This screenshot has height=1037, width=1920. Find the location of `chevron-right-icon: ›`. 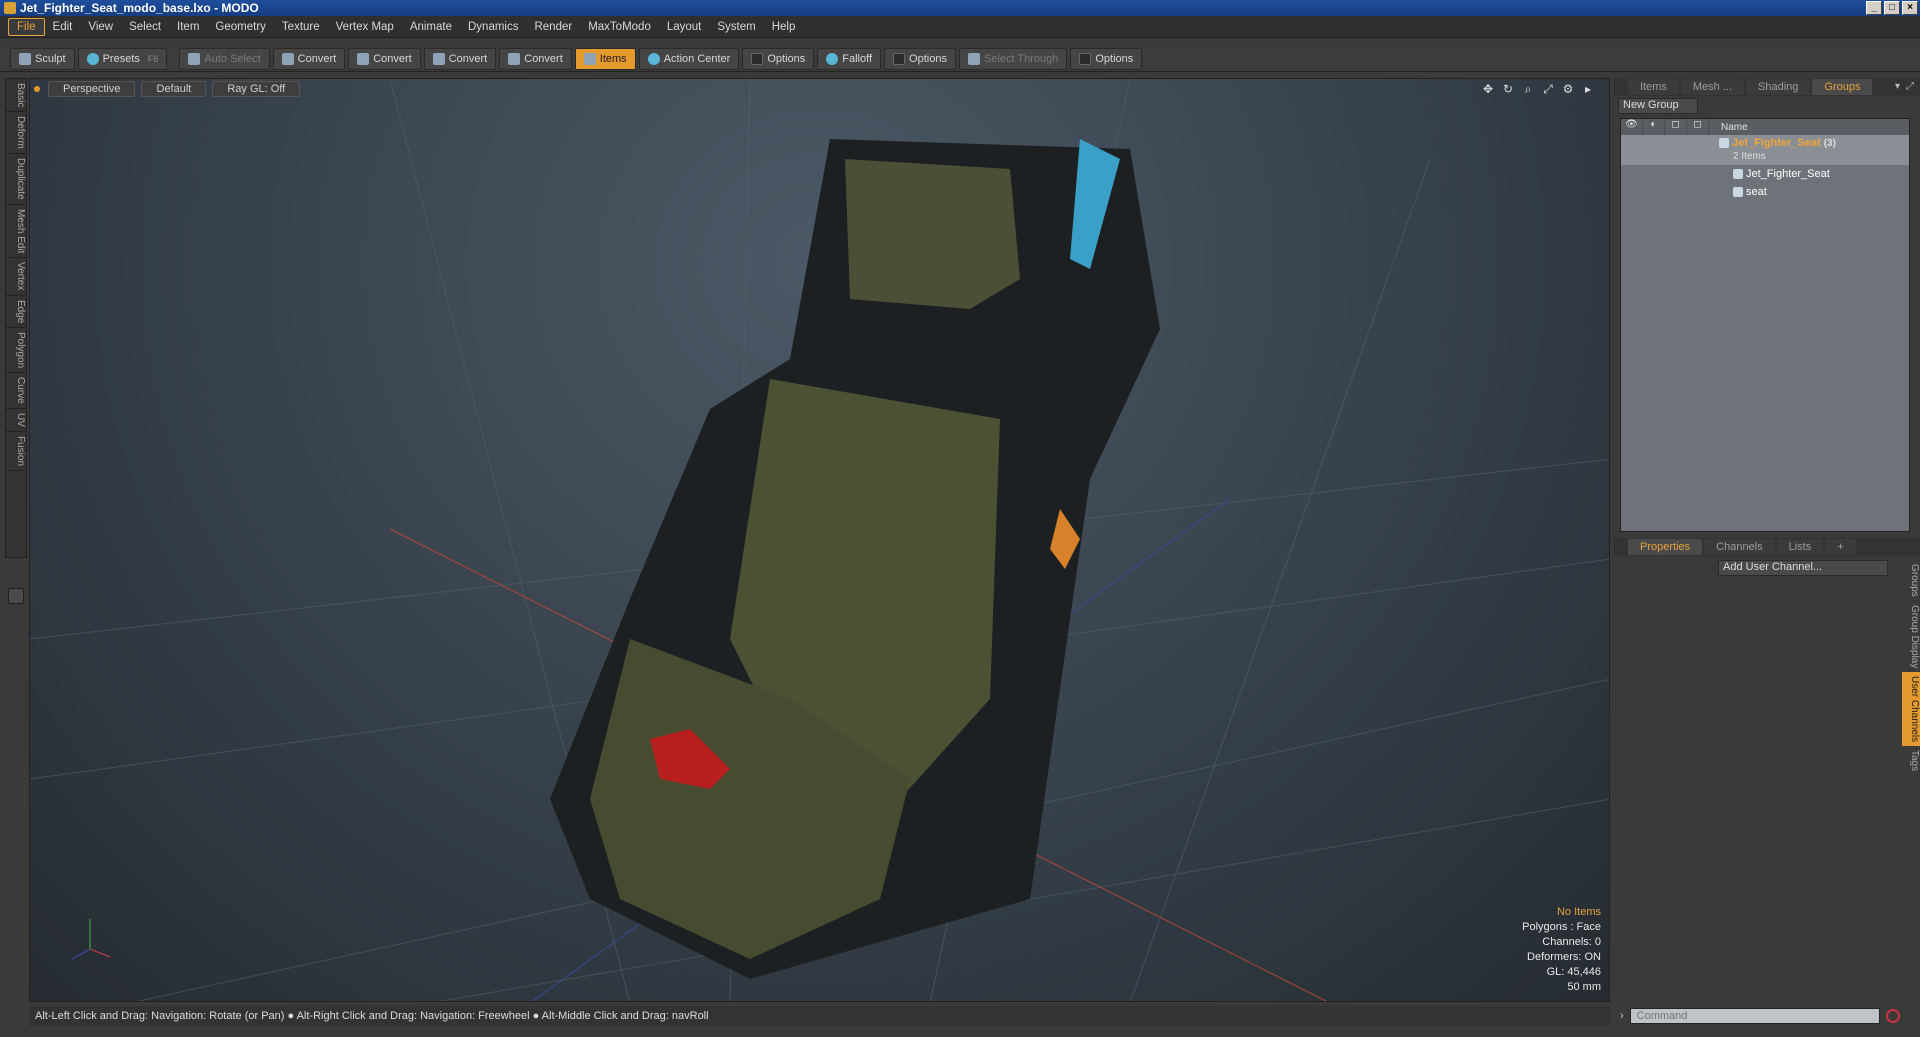

chevron-right-icon: › is located at coordinates (1622, 1016).